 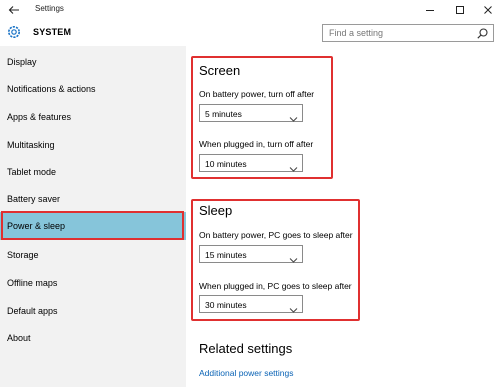 What do you see at coordinates (216, 210) in the screenshot?
I see `sleep-title: Sleep` at bounding box center [216, 210].